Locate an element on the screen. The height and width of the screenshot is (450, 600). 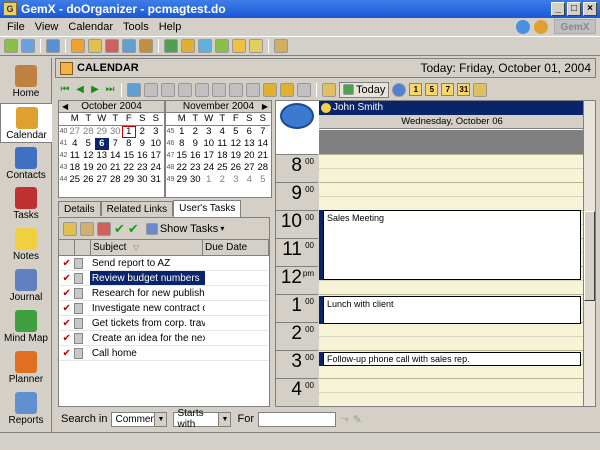
due-date-column-header: Due Date is located at coordinates (236, 247).